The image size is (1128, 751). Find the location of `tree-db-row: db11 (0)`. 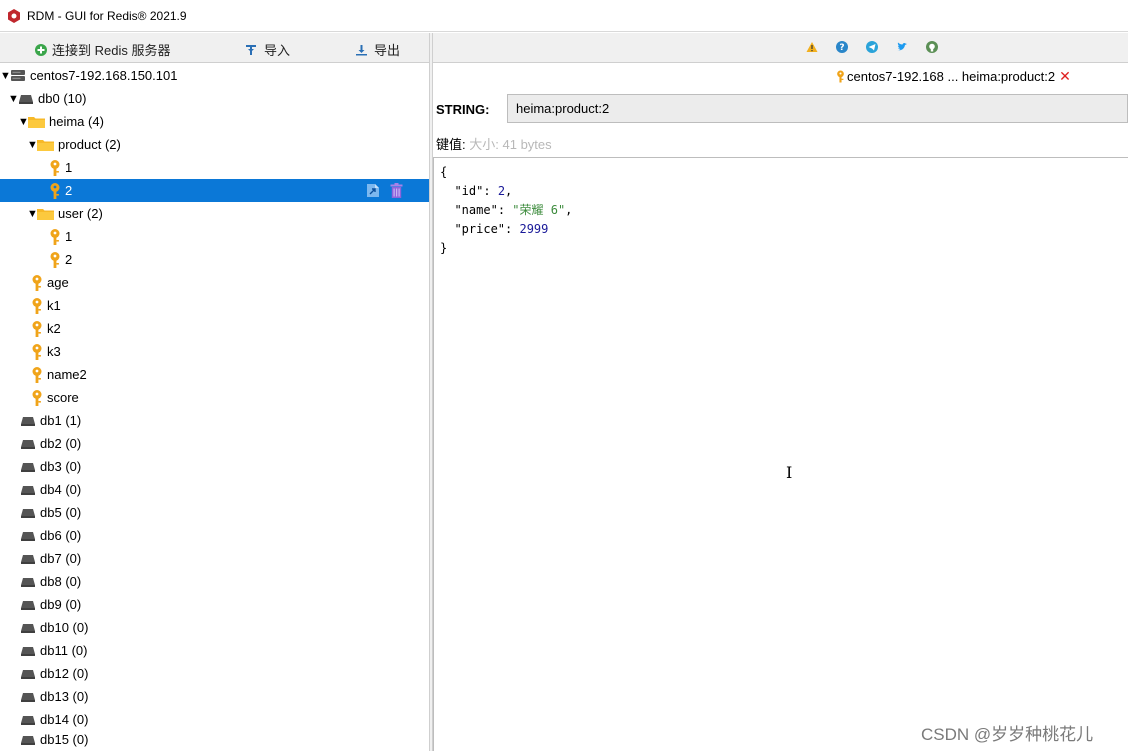

tree-db-row: db11 (0) is located at coordinates (214, 650).